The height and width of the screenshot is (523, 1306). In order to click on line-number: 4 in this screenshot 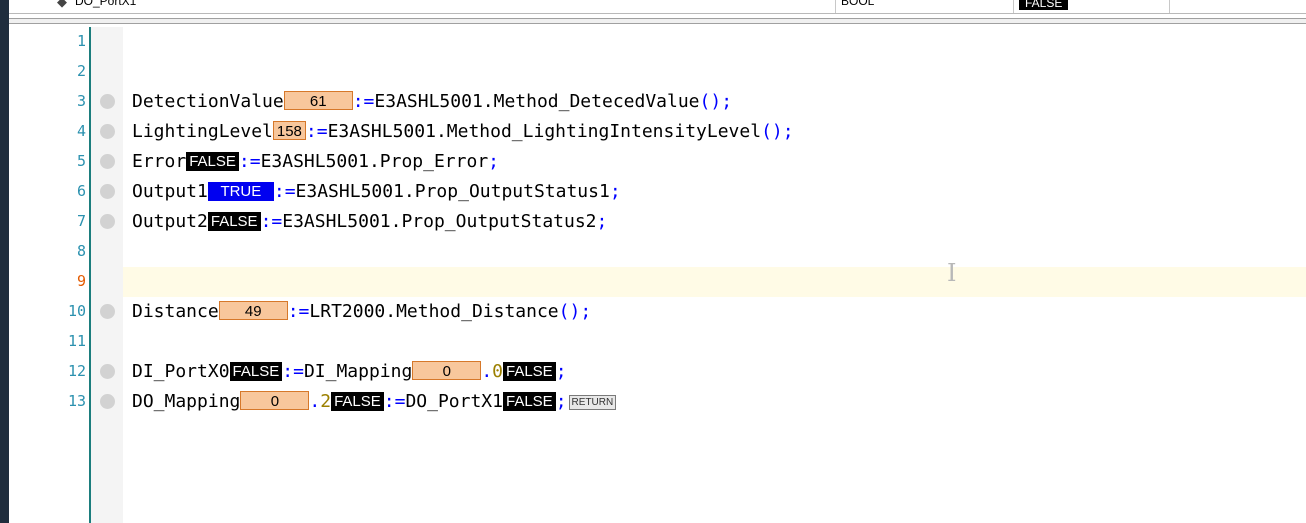, I will do `click(81, 131)`.